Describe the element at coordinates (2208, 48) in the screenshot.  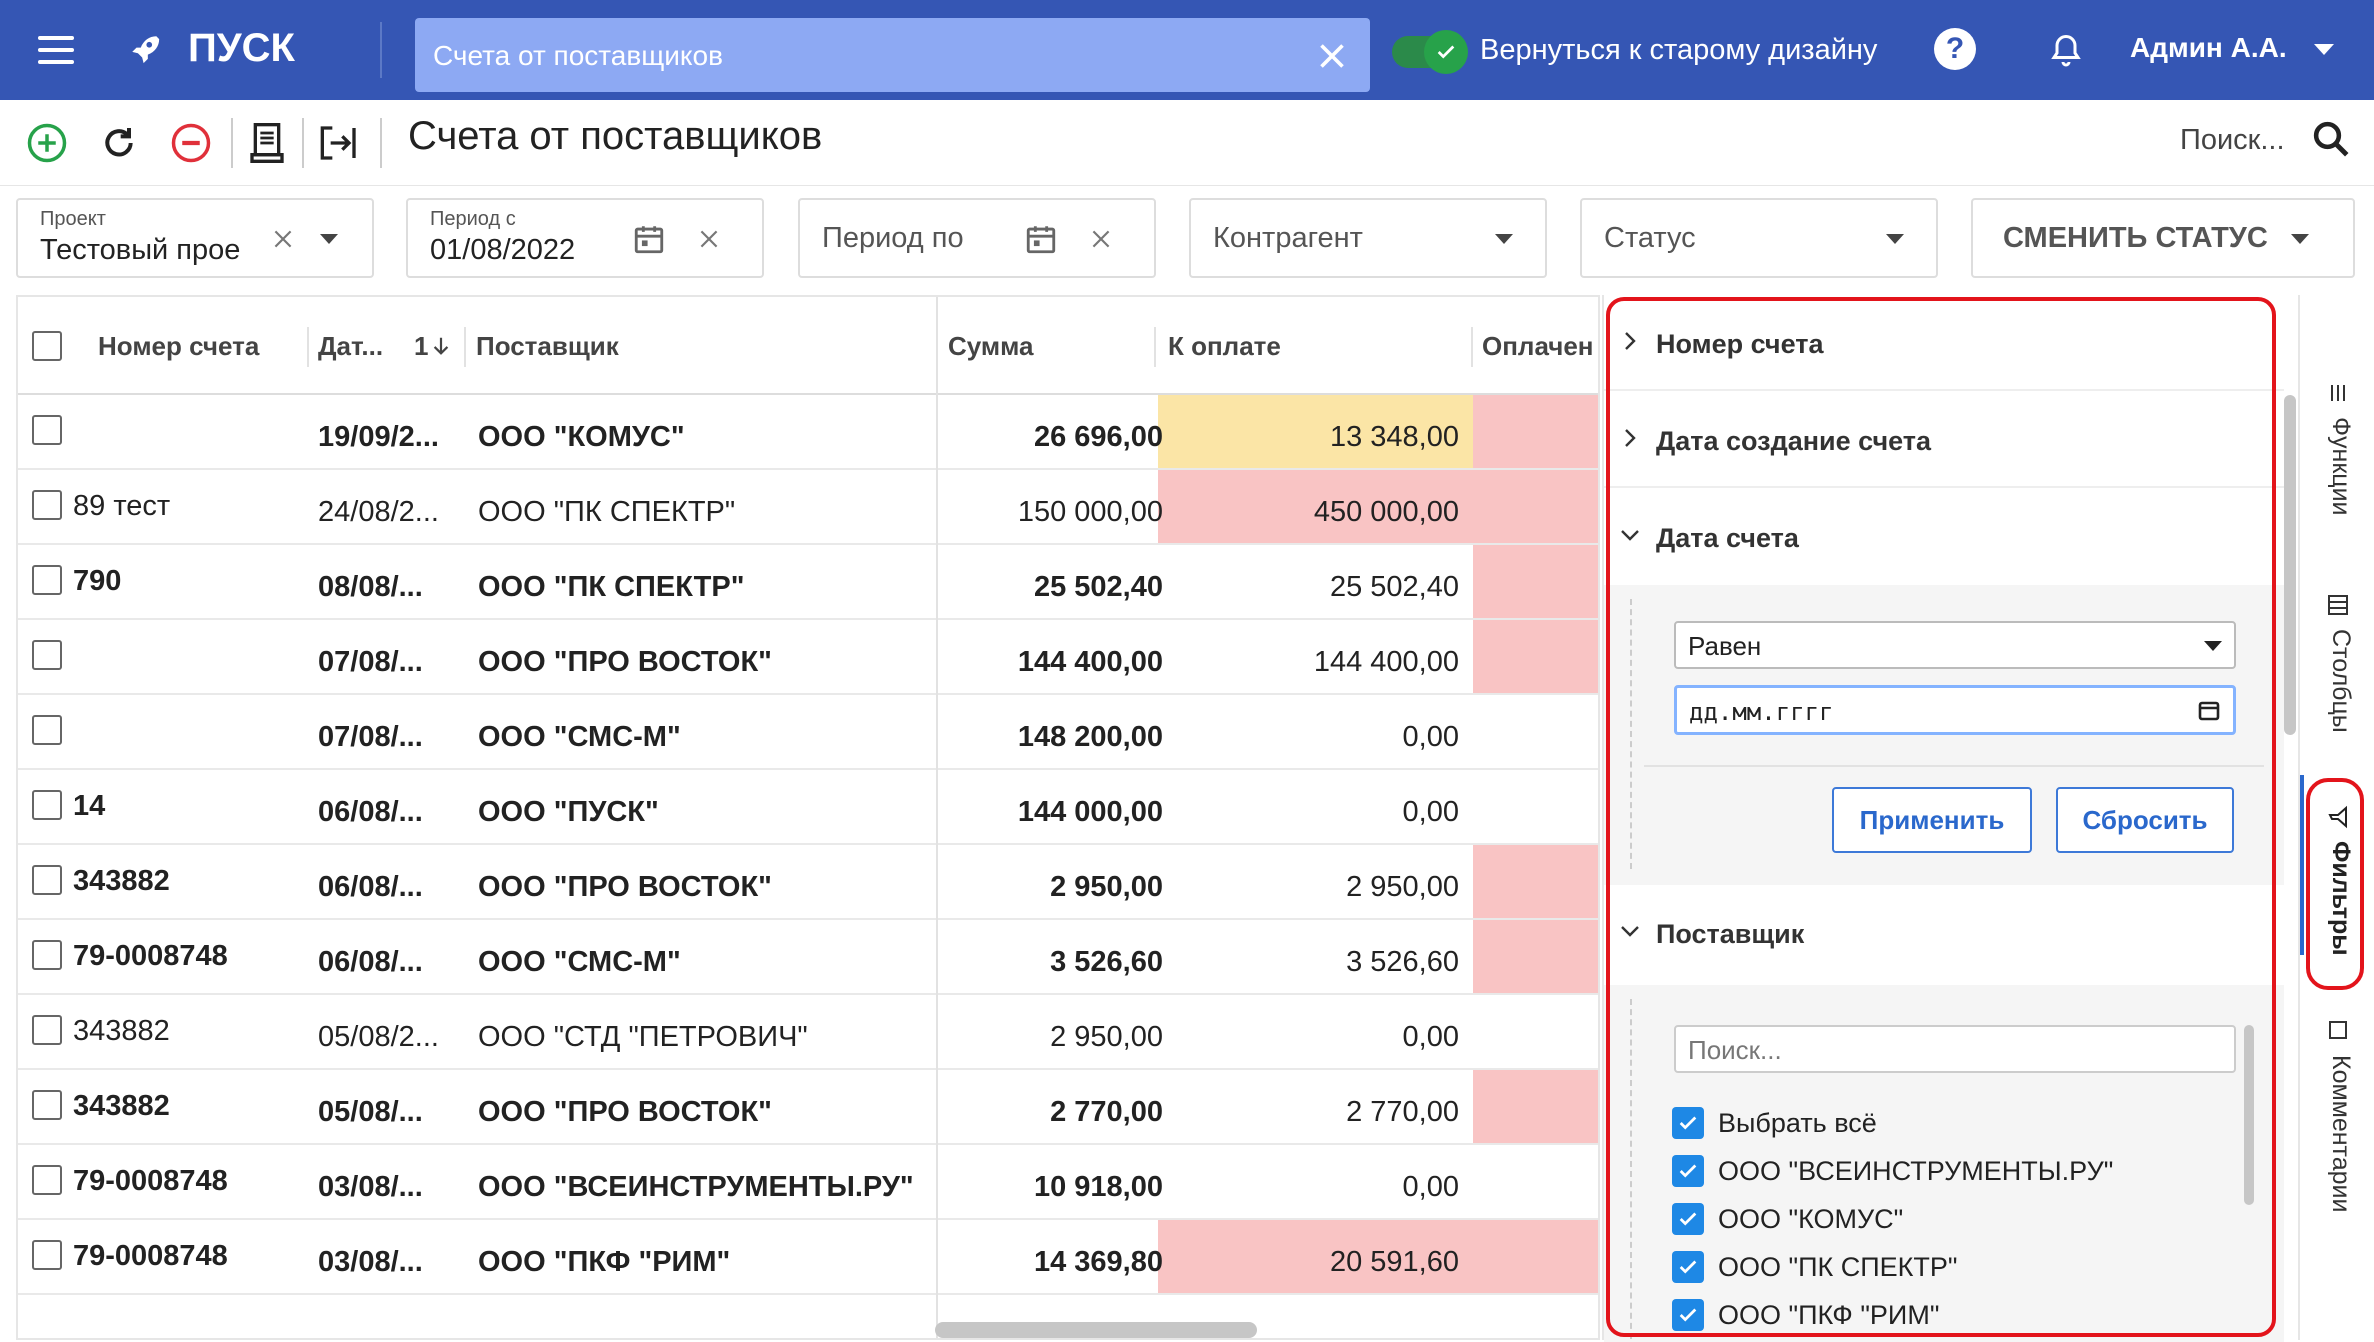
I see `user-name: Админ А.А.` at that location.